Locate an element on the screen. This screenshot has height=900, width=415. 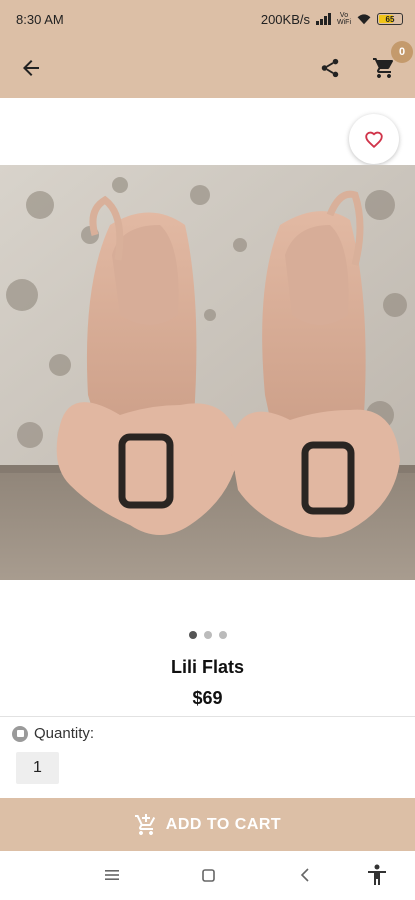
app-bar-actions: 0 is located at coordinates (363, 63).